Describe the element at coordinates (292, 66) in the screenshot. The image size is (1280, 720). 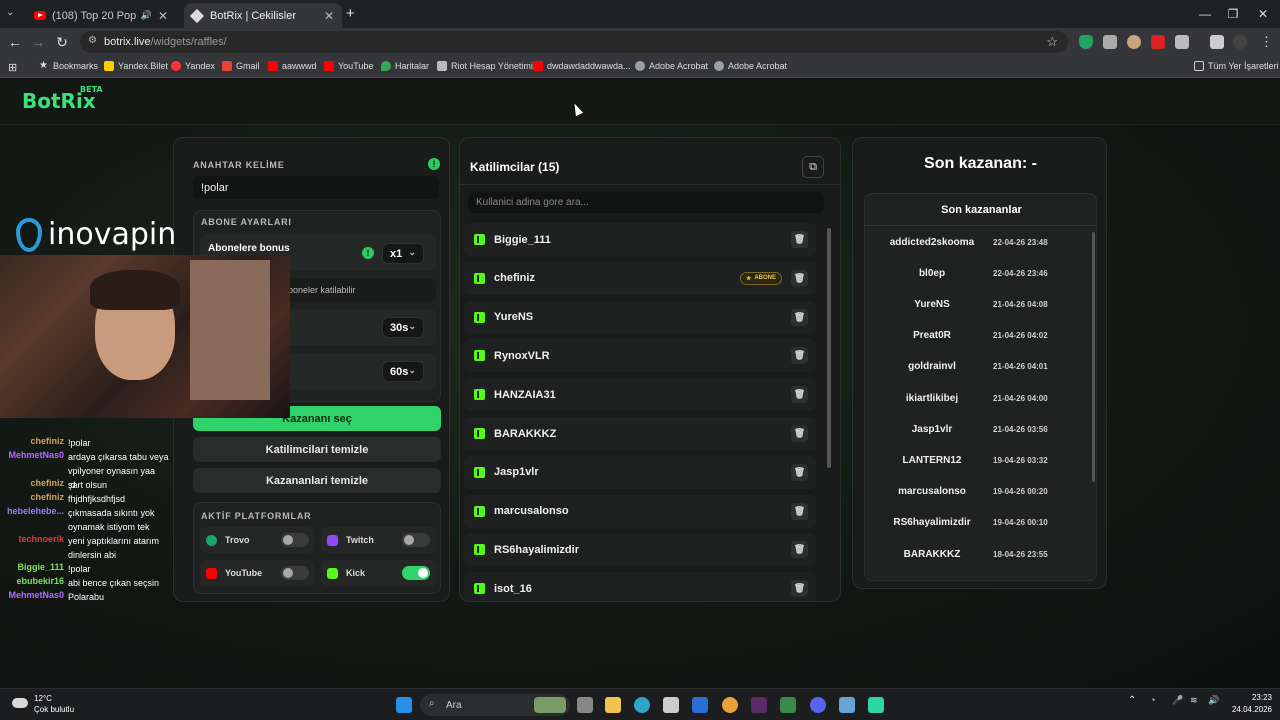
I see `bookmark-item: aawwwd` at that location.